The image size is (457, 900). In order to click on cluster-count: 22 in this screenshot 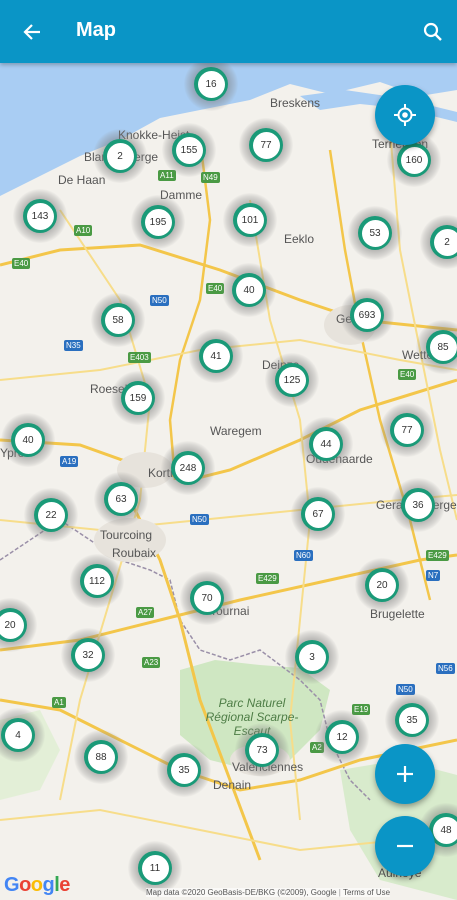, I will do `click(51, 515)`.